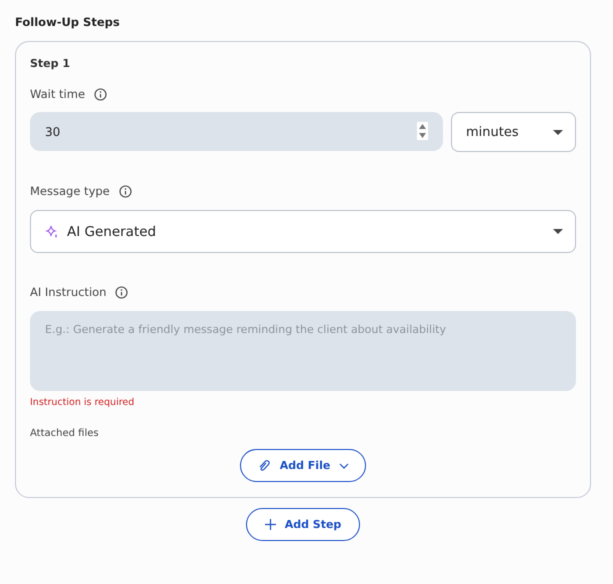 This screenshot has width=613, height=584. What do you see at coordinates (422, 131) in the screenshot?
I see `spinner-icon` at bounding box center [422, 131].